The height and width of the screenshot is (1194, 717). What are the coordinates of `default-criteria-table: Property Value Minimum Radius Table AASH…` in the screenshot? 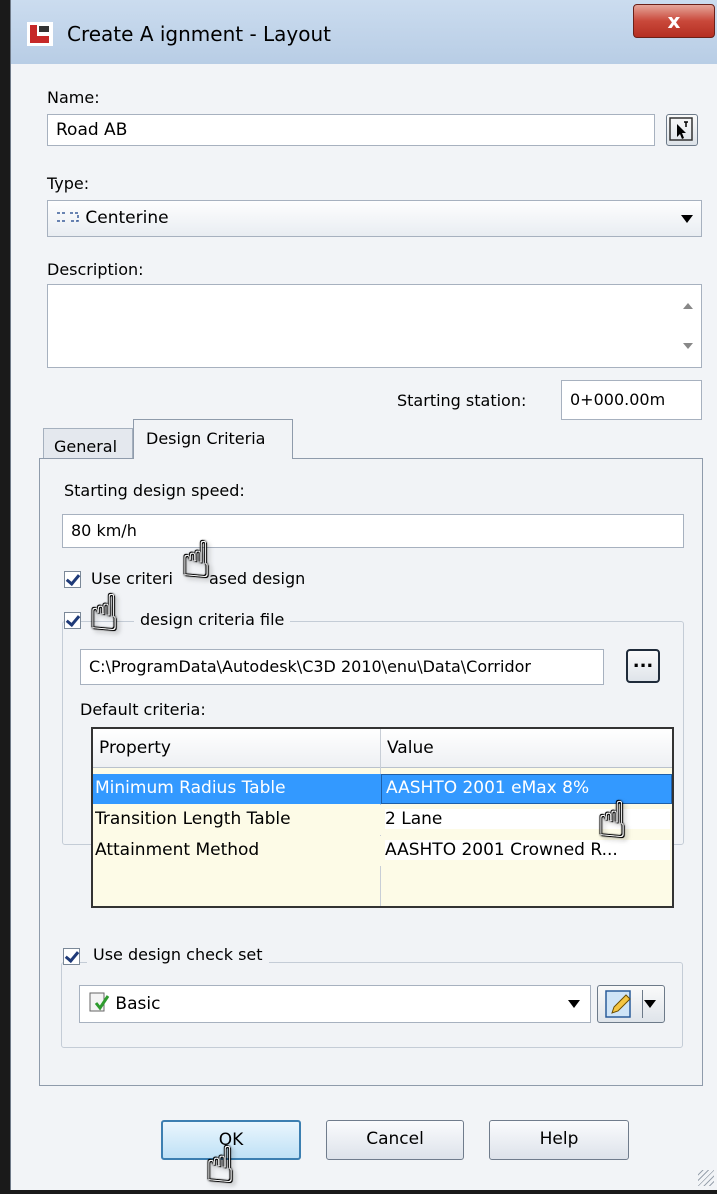 It's located at (382, 817).